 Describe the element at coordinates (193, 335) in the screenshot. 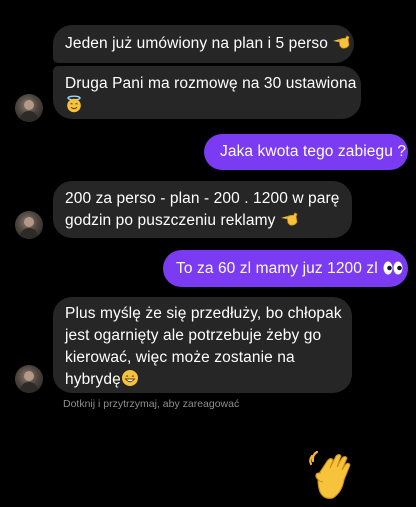

I see `message-text-line: jest ogarnięty ale potrzebuje żeby go` at that location.